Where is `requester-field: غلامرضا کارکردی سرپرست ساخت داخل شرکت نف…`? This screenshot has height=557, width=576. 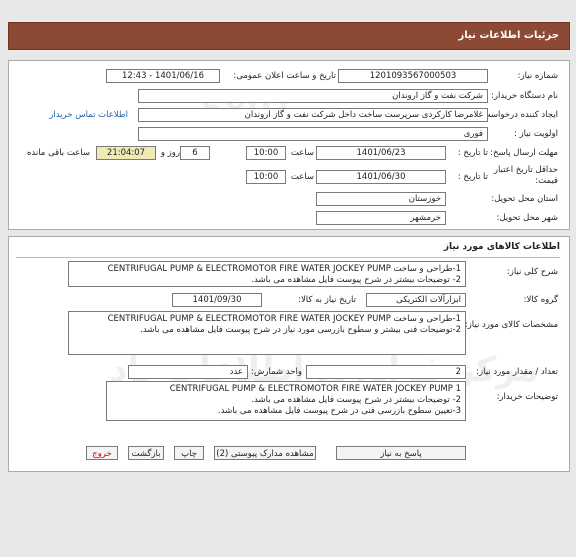 requester-field: غلامرضا کارکردی سرپرست ساخت داخل شرکت نف… is located at coordinates (313, 115).